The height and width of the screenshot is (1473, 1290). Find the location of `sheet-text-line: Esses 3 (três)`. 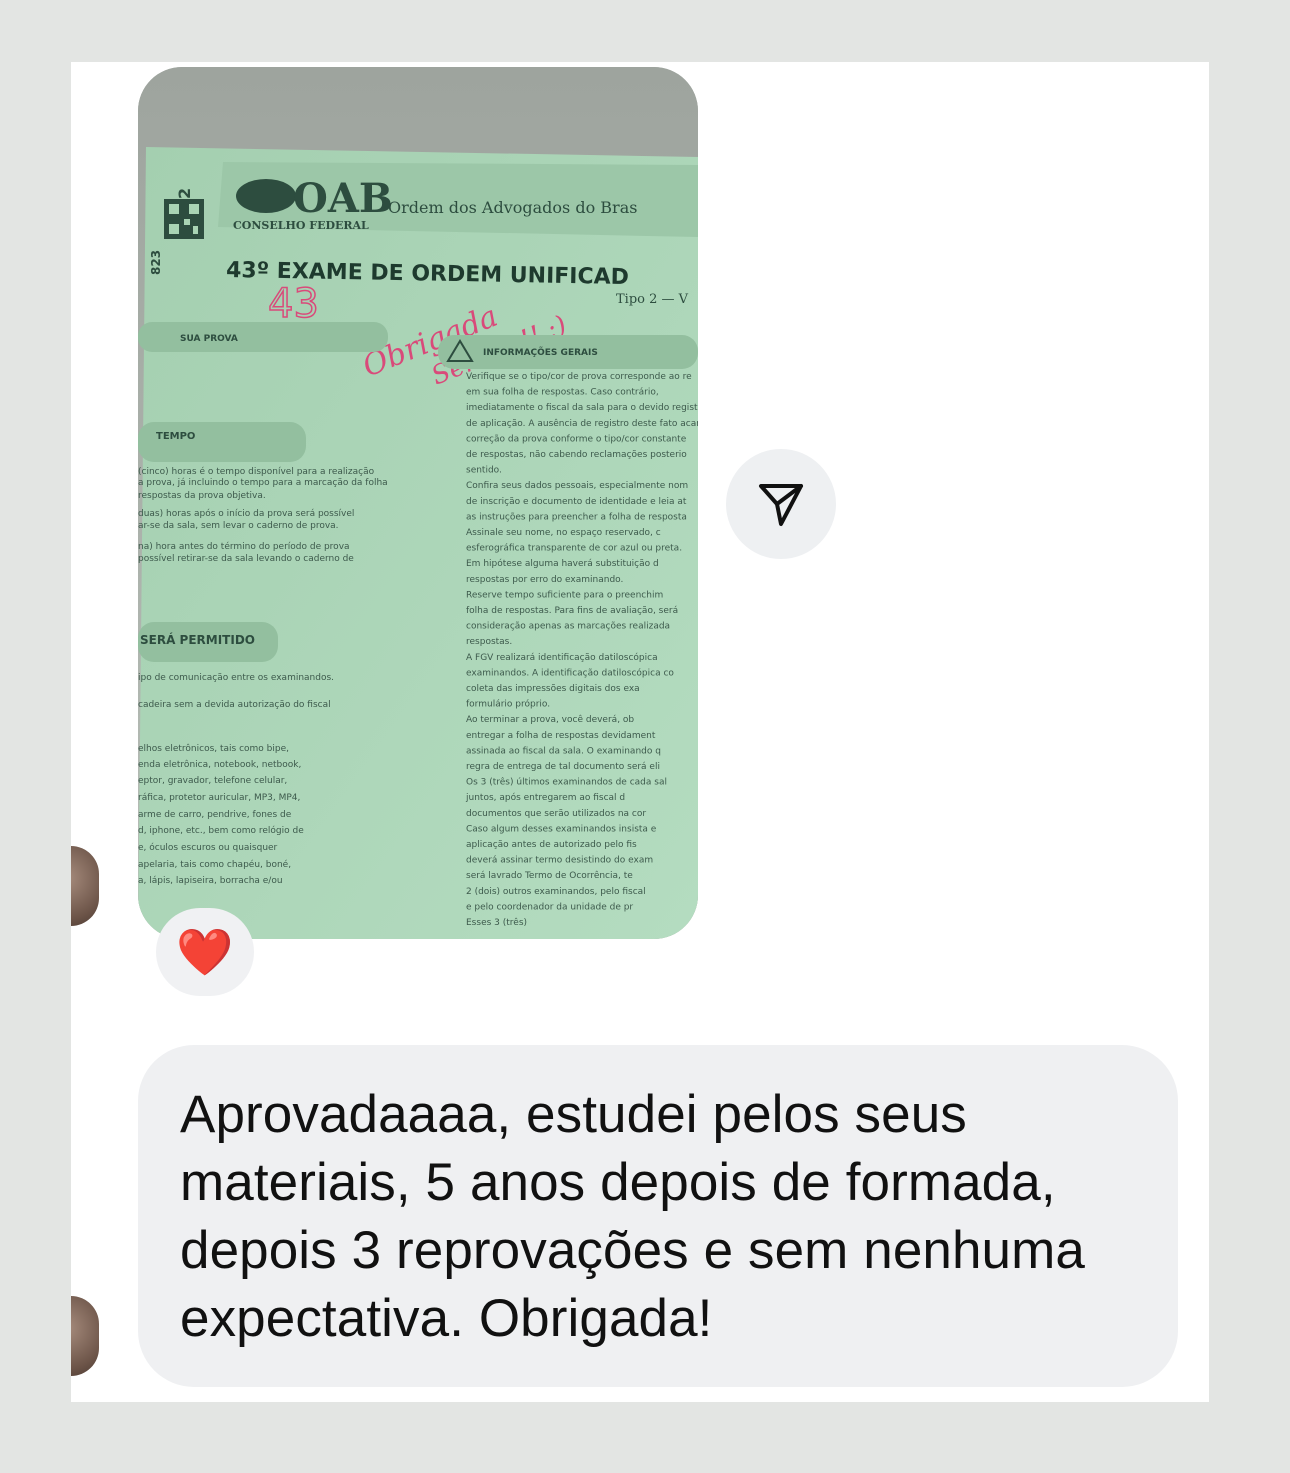

sheet-text-line: Esses 3 (três) is located at coordinates (496, 922).